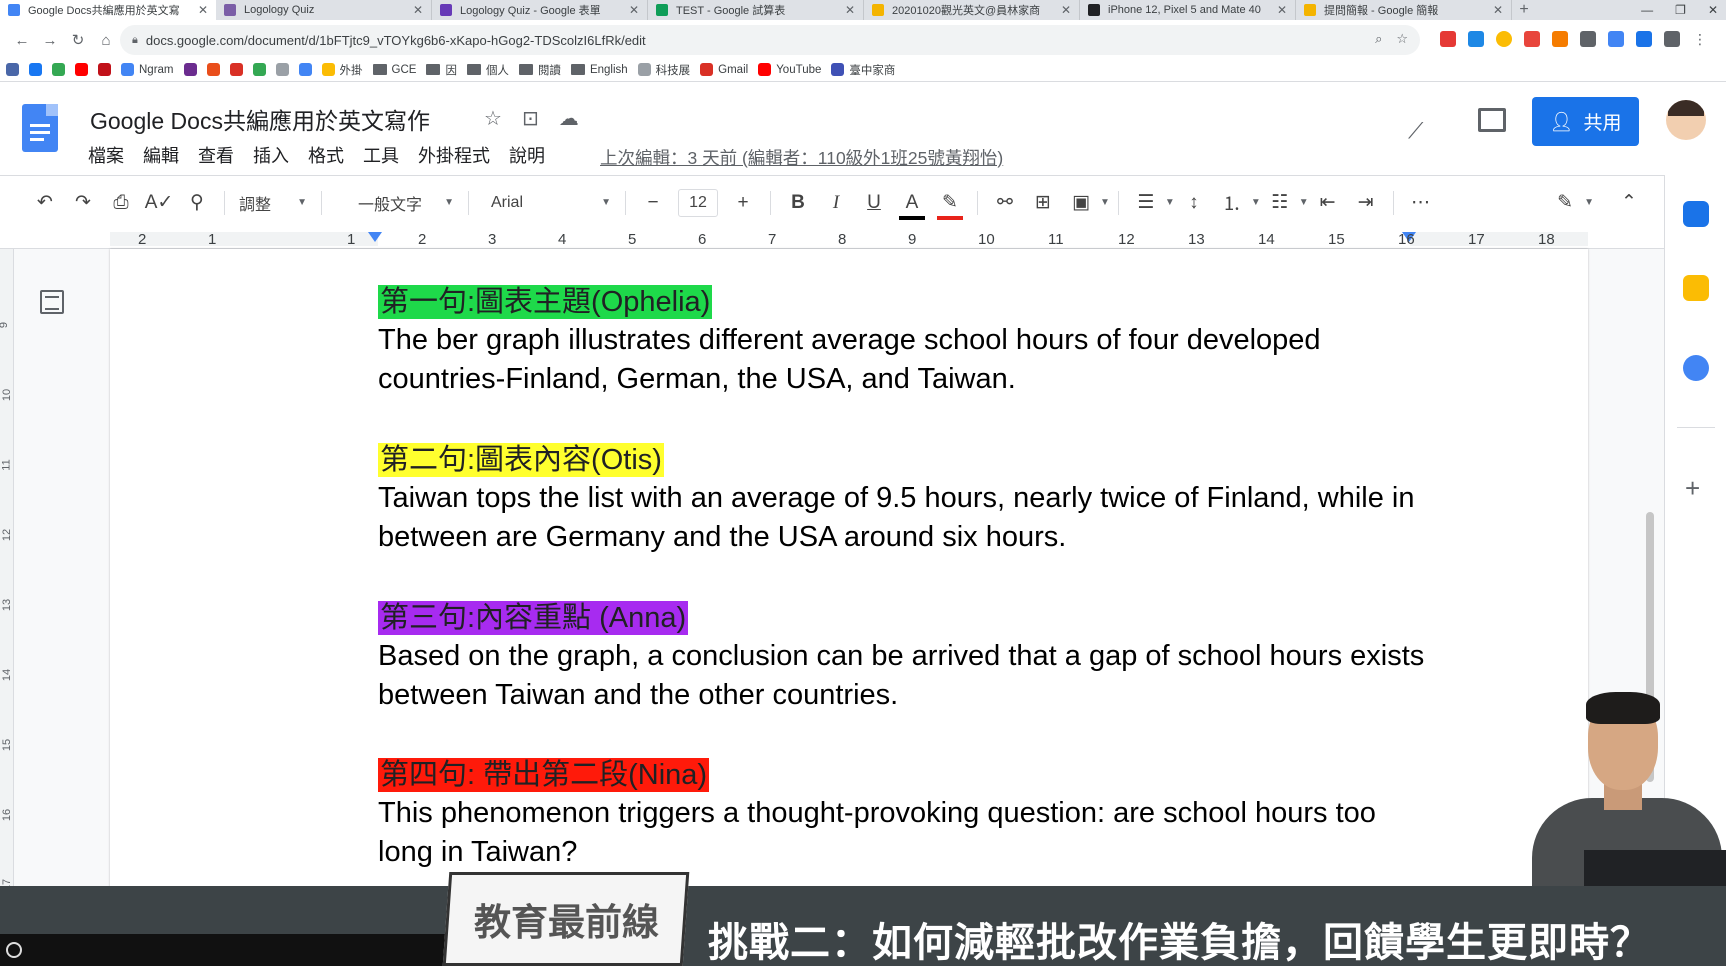  Describe the element at coordinates (950, 205) in the screenshot. I see `highlight-color-icon: ✎` at that location.